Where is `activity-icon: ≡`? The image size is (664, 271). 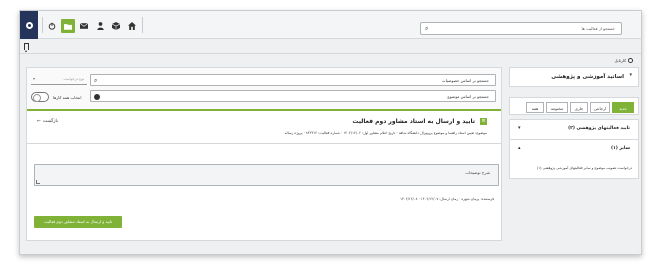
activity-icon: ≡ is located at coordinates (483, 121).